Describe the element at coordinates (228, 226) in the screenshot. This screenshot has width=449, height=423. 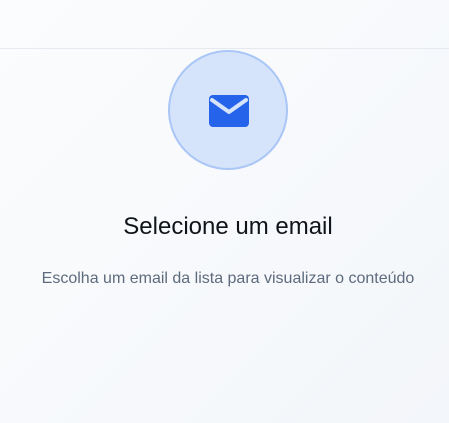
I see `empty-state-title: Selecione um email` at that location.